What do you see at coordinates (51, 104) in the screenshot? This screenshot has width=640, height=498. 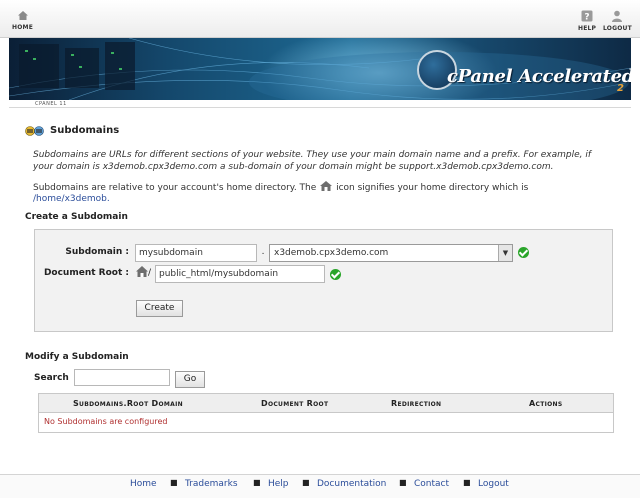 I see `version-label: CPANEL 11` at bounding box center [51, 104].